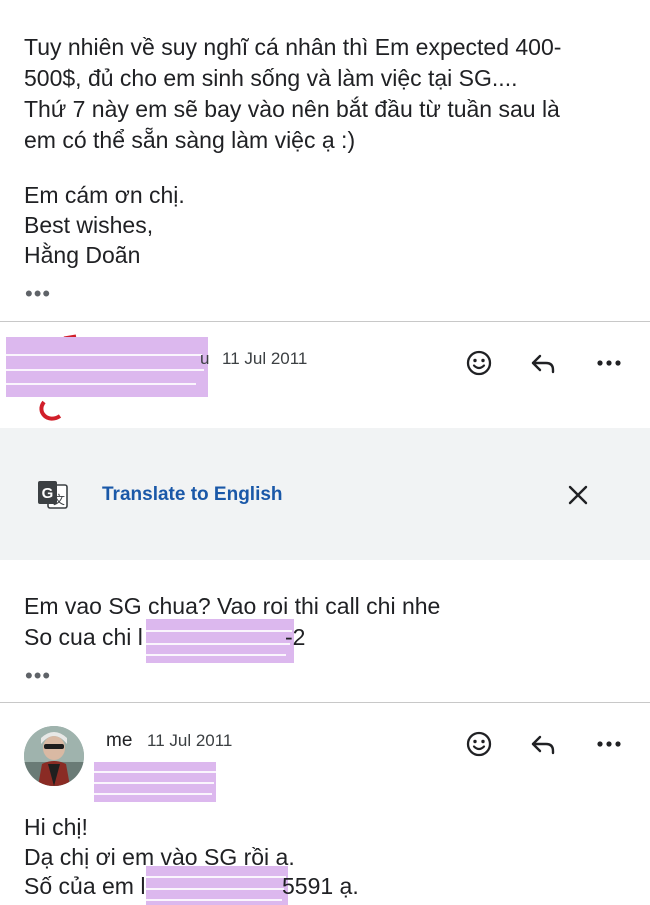 The width and height of the screenshot is (650, 905). I want to click on google-translate-icon: G 文, so click(53, 495).